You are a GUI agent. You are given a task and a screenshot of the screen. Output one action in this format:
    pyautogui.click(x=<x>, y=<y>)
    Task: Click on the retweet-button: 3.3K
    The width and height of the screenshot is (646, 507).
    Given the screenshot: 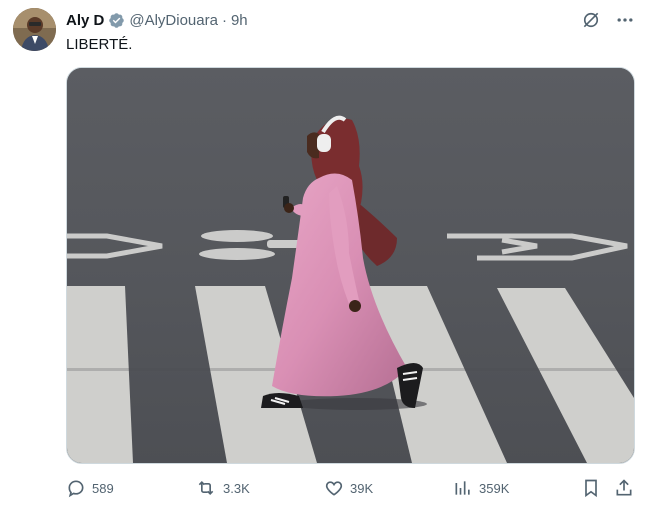 What is the action you would take?
    pyautogui.click(x=222, y=488)
    